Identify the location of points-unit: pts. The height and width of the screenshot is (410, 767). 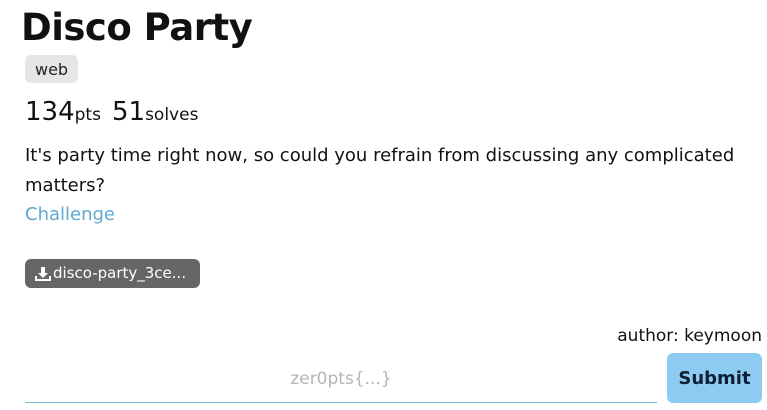
(87, 115).